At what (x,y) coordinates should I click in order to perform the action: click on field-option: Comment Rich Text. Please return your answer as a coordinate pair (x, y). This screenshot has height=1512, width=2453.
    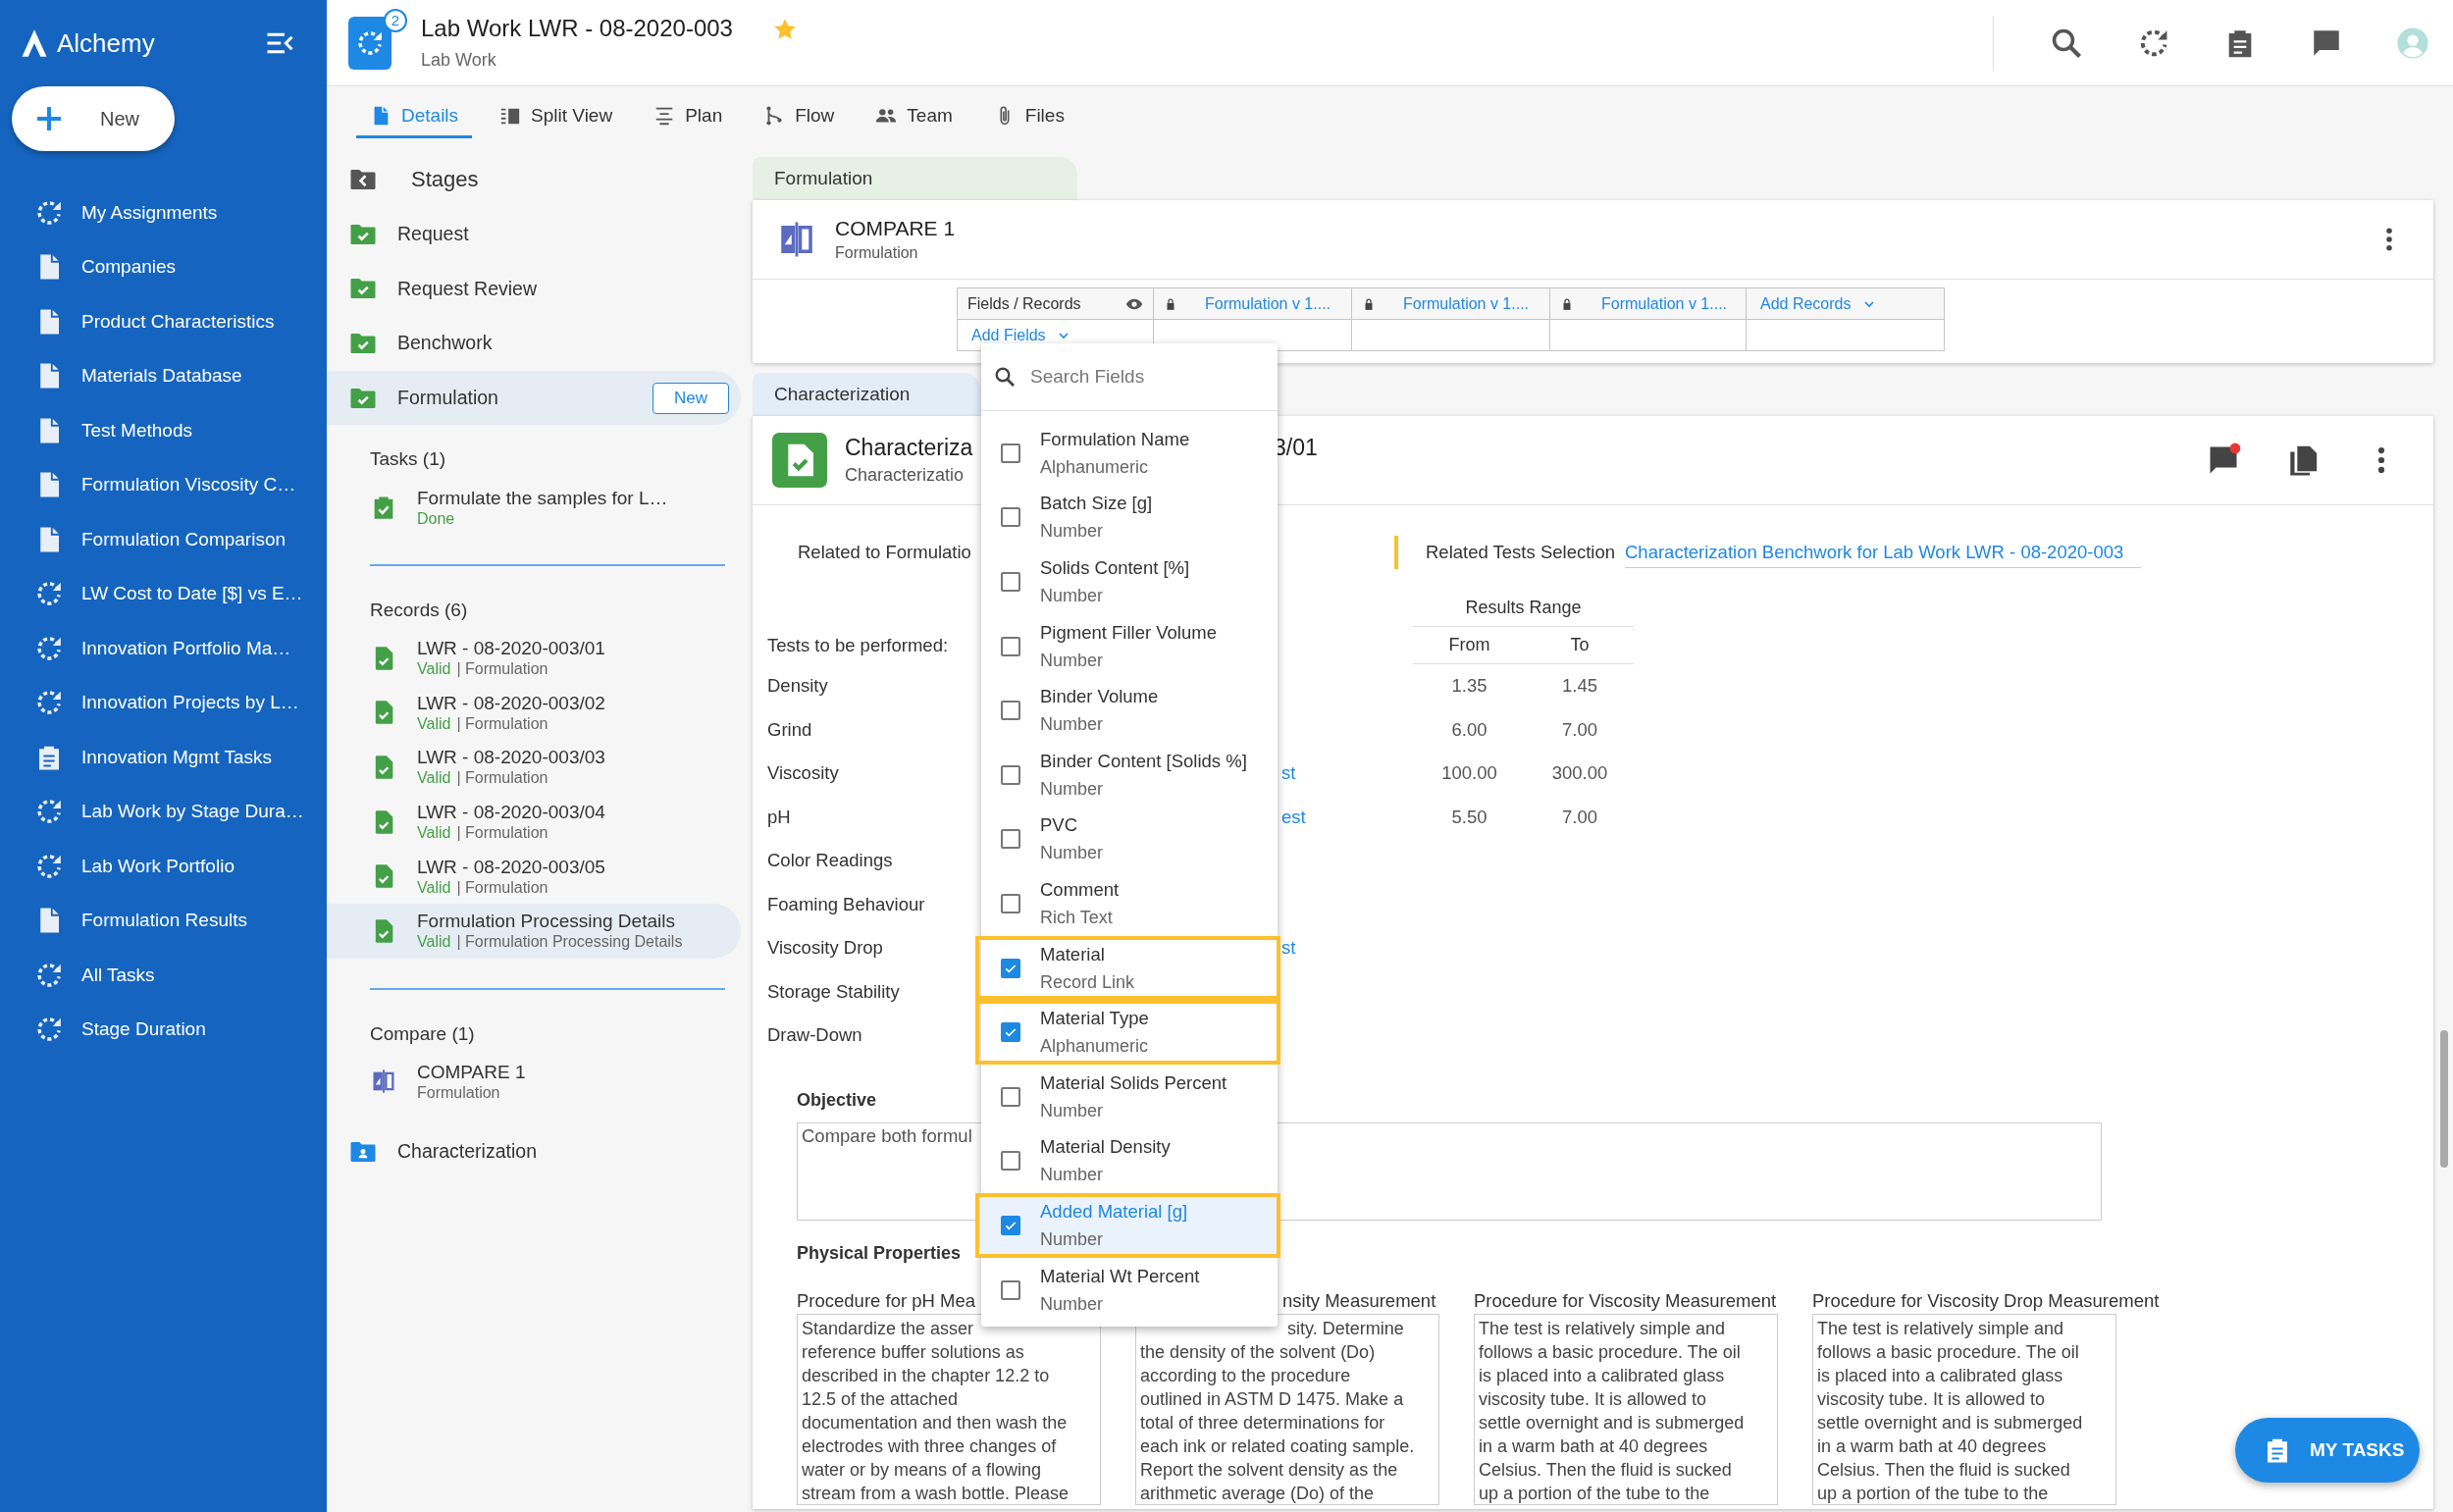
    Looking at the image, I should click on (1129, 903).